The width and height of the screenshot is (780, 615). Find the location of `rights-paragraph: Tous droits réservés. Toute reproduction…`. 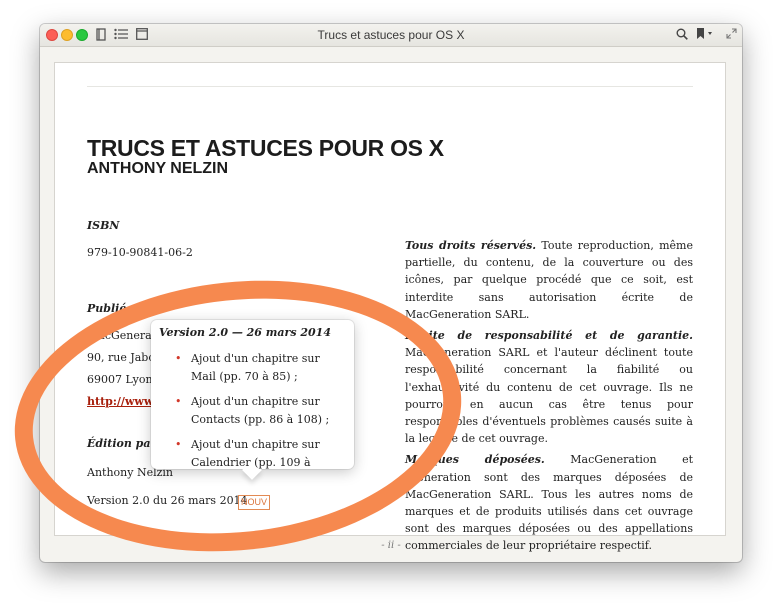

rights-paragraph: Tous droits réservés. Toute reproduction… is located at coordinates (549, 280).